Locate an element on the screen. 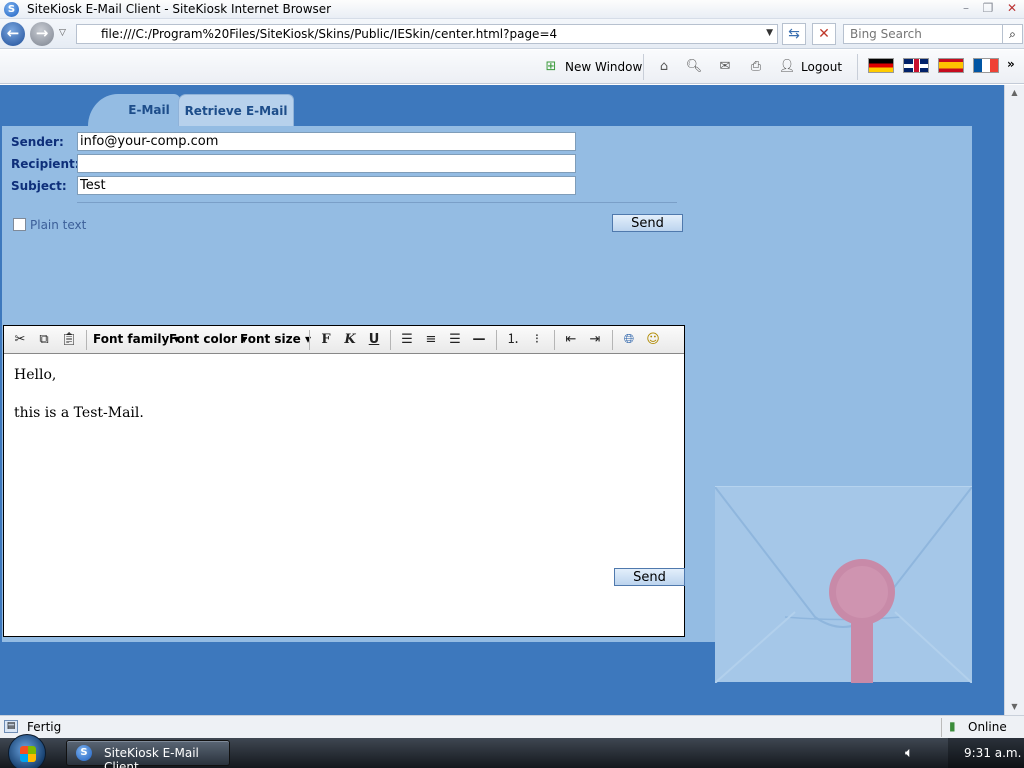 The image size is (1024, 768). sender-field is located at coordinates (326, 141).